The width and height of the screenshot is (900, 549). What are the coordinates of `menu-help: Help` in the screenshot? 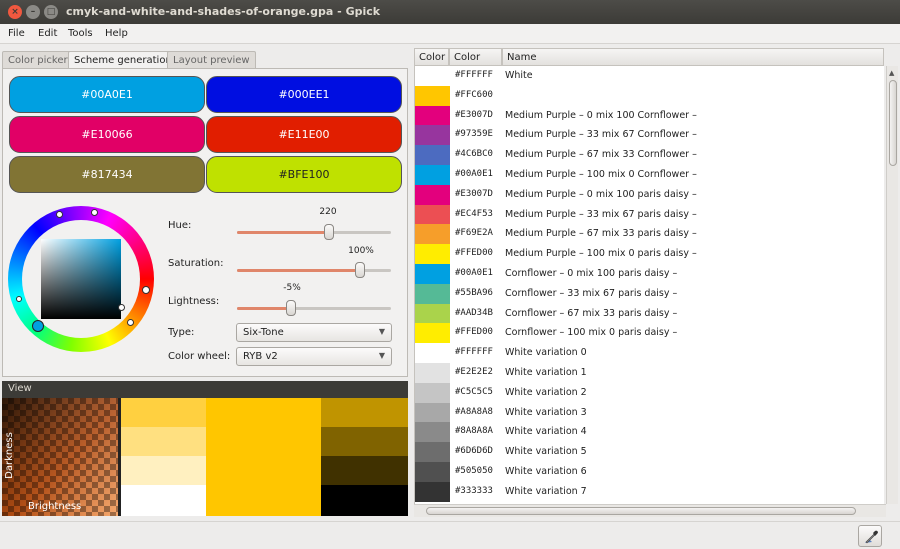 It's located at (116, 33).